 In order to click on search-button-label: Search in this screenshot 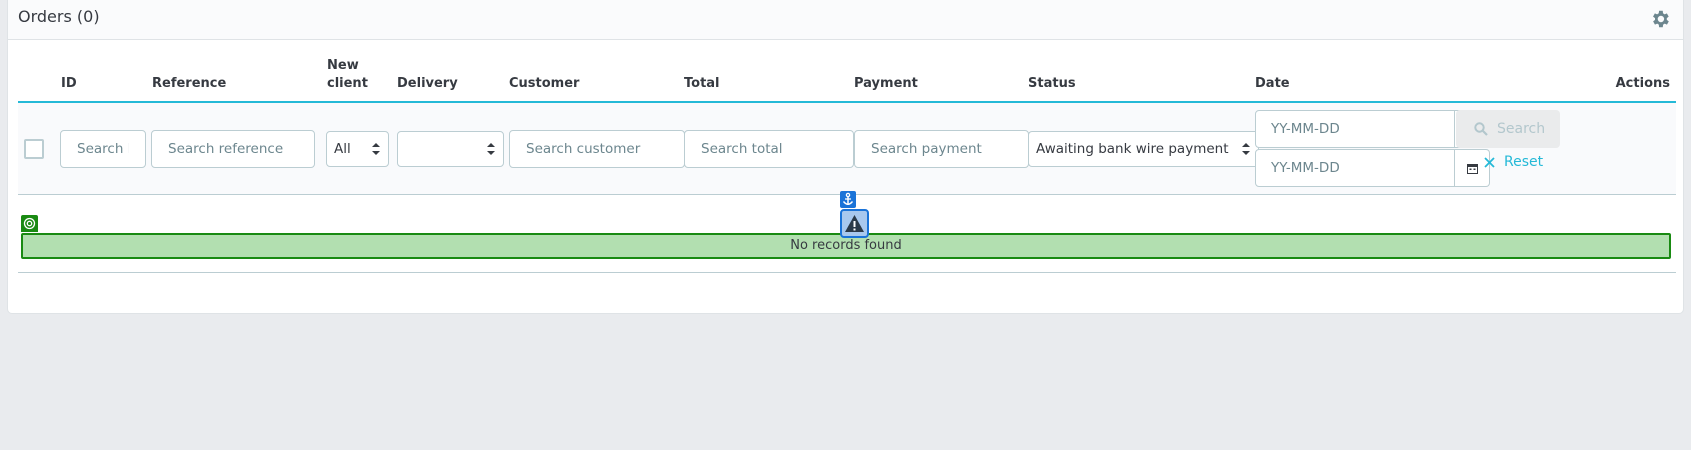, I will do `click(1521, 129)`.